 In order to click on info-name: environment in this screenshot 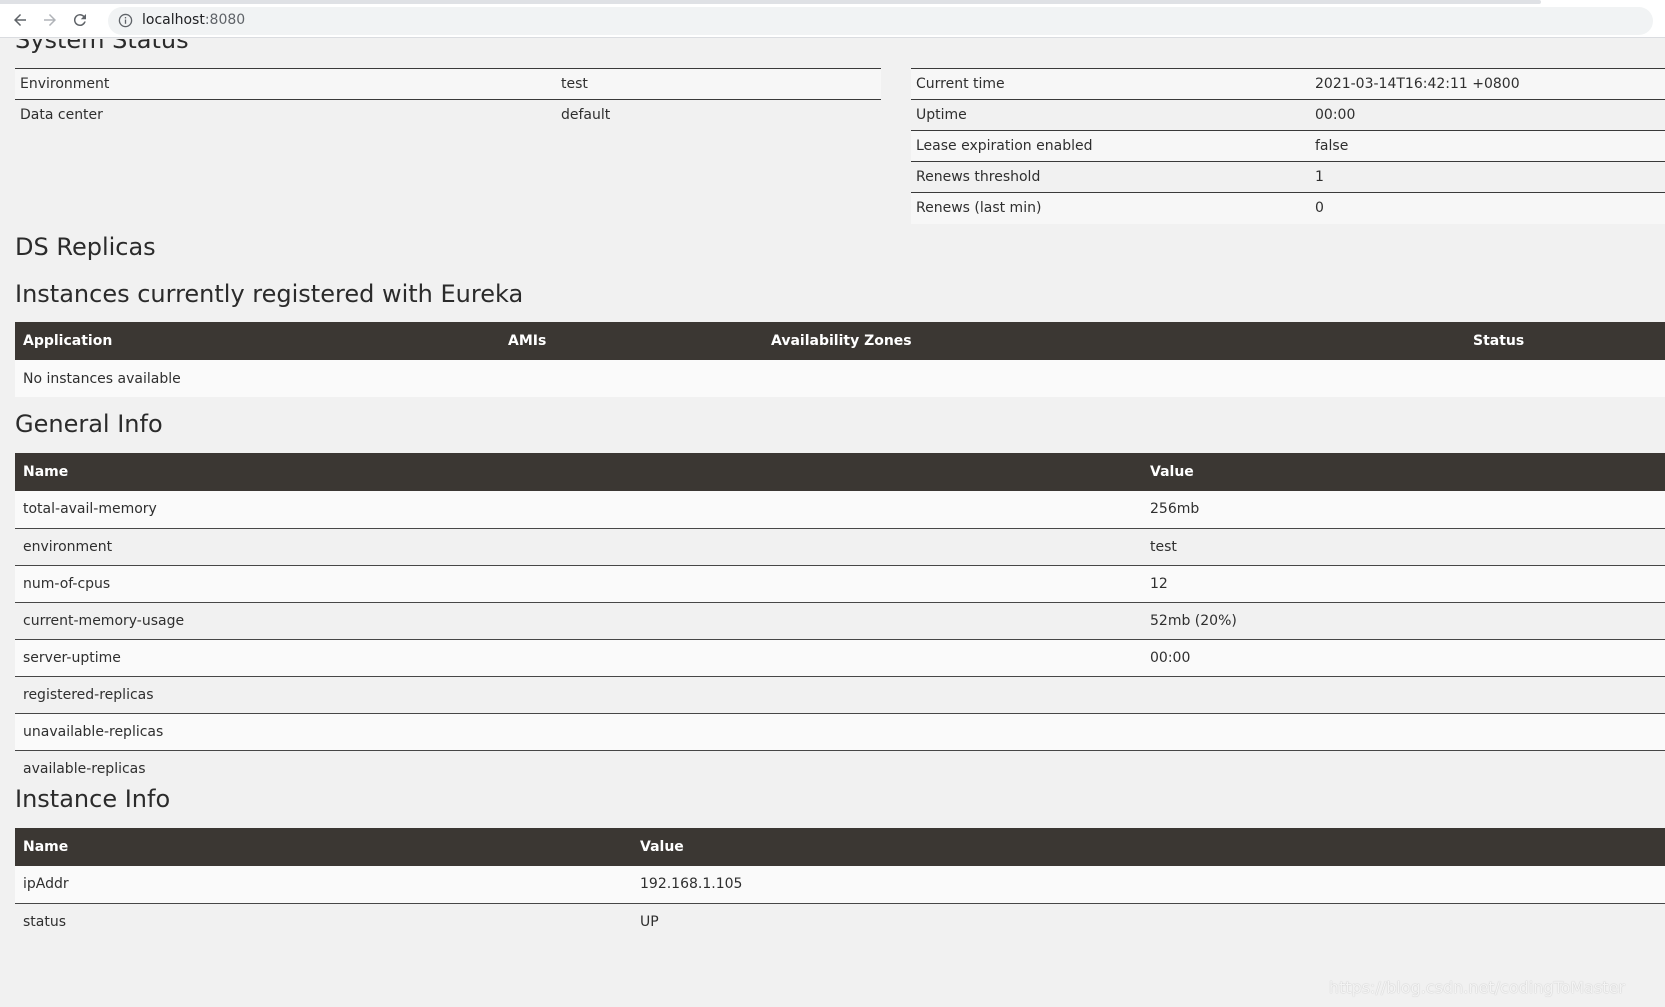, I will do `click(578, 547)`.